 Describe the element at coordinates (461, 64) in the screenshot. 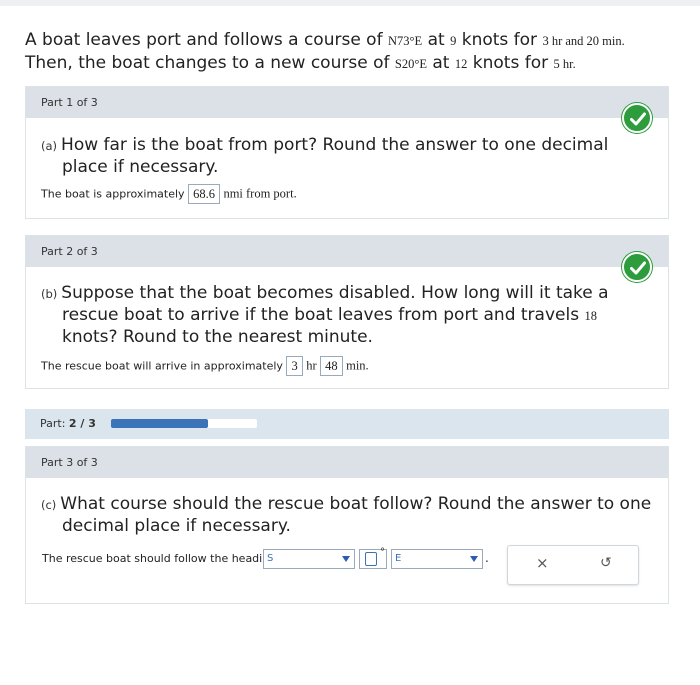

I see `speed-2: 12` at that location.